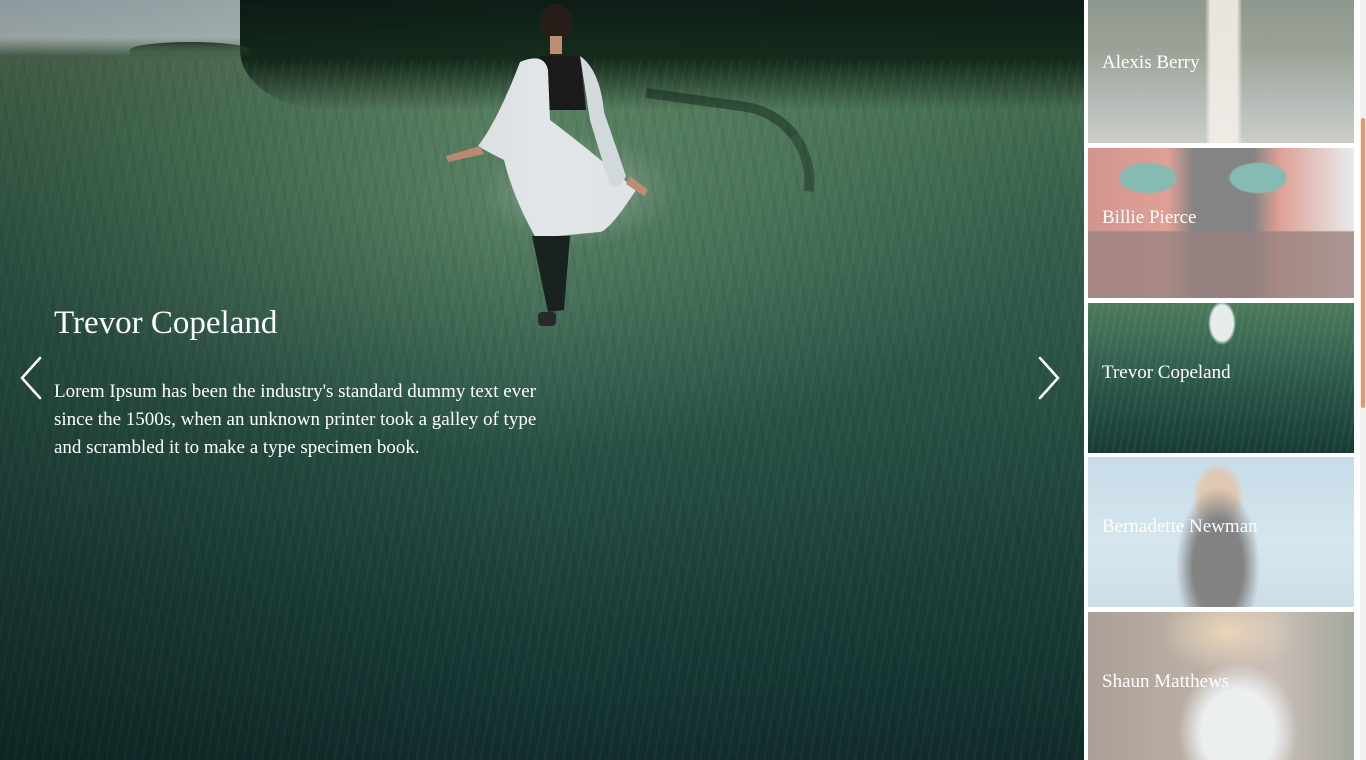  I want to click on thumbnail-label: Shaun Matthews, so click(1166, 681).